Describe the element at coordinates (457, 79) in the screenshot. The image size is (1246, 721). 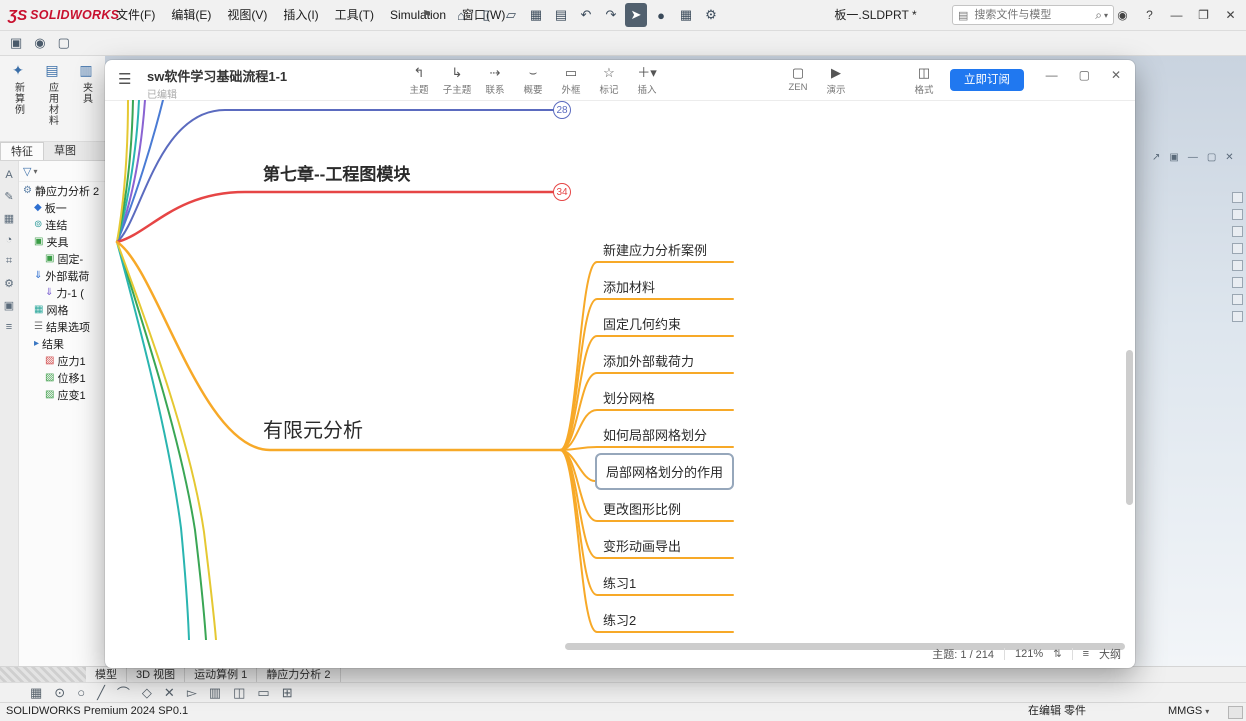
I see `xmind-tool-button: ↳ 子主题` at that location.